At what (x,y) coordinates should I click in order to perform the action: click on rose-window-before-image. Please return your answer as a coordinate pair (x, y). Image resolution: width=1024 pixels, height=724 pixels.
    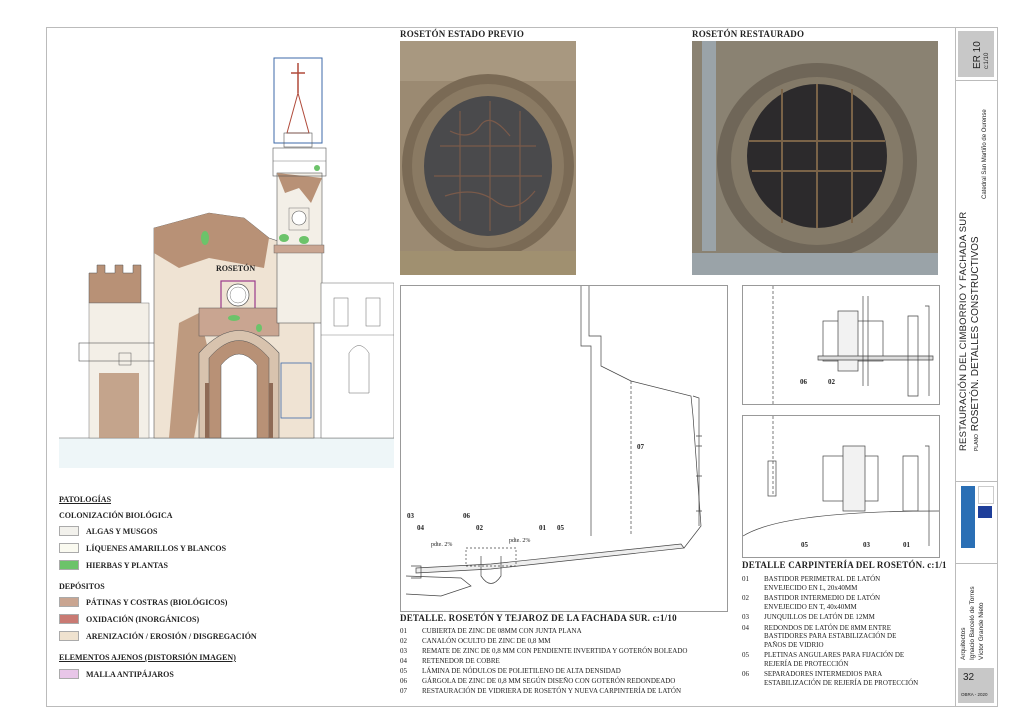
    Looking at the image, I should click on (488, 158).